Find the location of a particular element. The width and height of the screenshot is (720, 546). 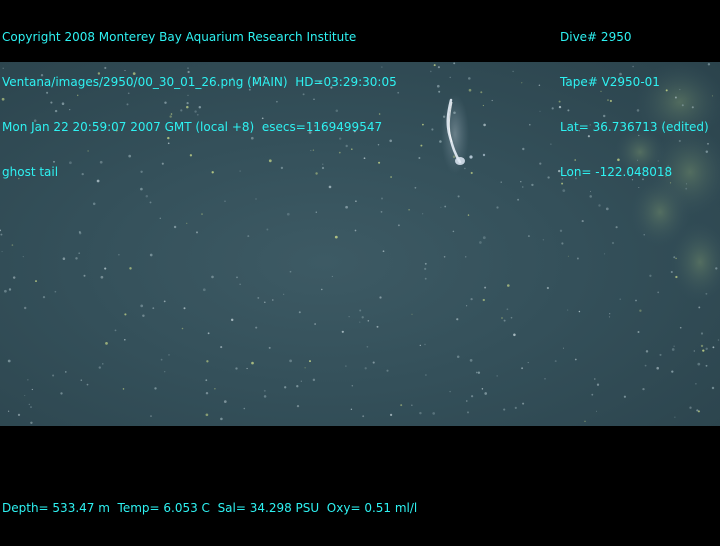

annotation-label: ghost tail is located at coordinates (30, 172).